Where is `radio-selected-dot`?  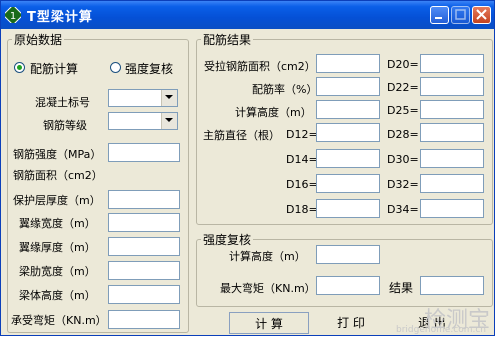
radio-selected-dot is located at coordinates (19, 67).